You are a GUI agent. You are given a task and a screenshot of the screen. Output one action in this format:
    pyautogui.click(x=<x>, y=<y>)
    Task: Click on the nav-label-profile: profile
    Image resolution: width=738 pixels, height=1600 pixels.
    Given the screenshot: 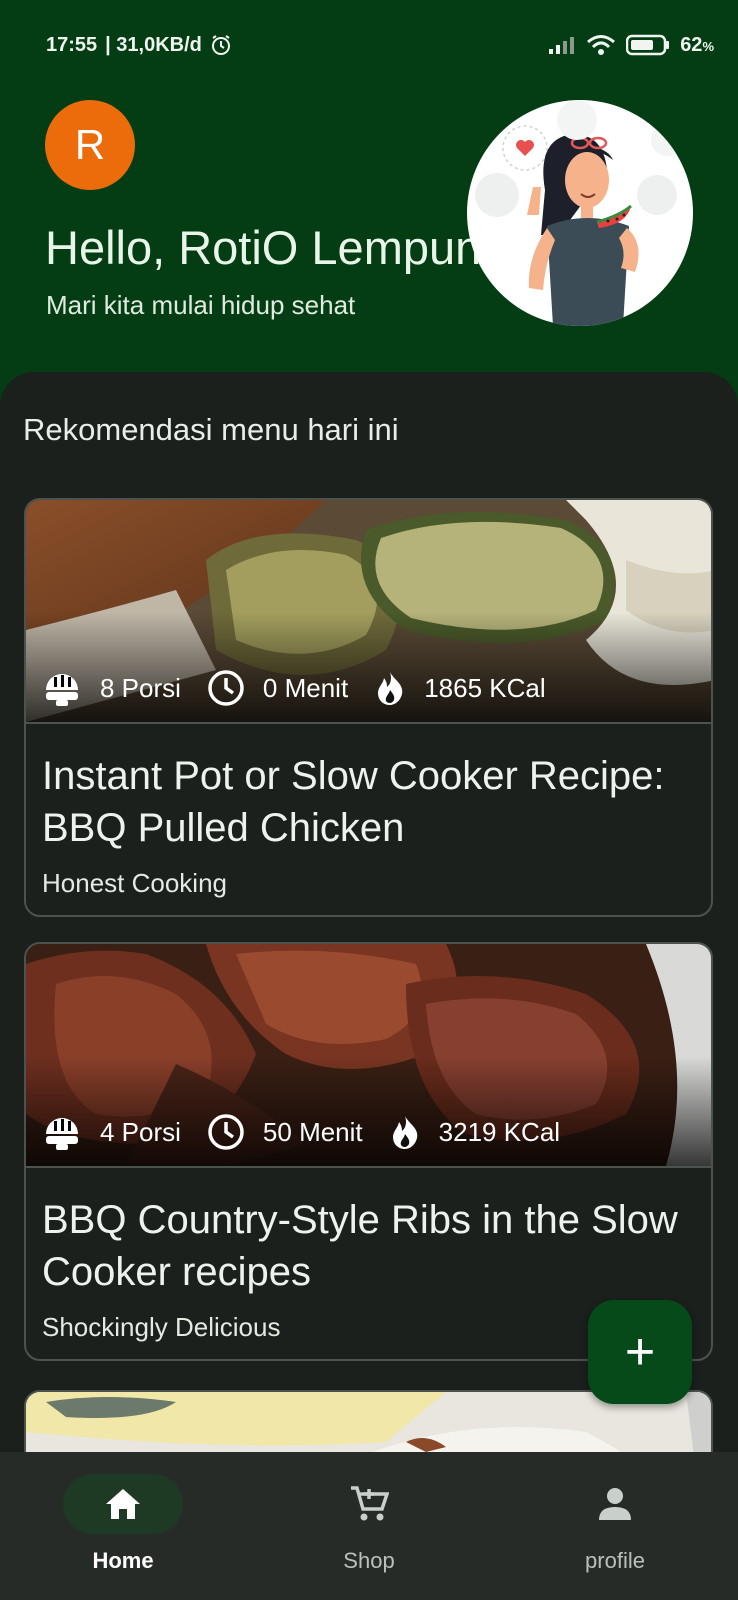 What is the action you would take?
    pyautogui.click(x=615, y=1560)
    